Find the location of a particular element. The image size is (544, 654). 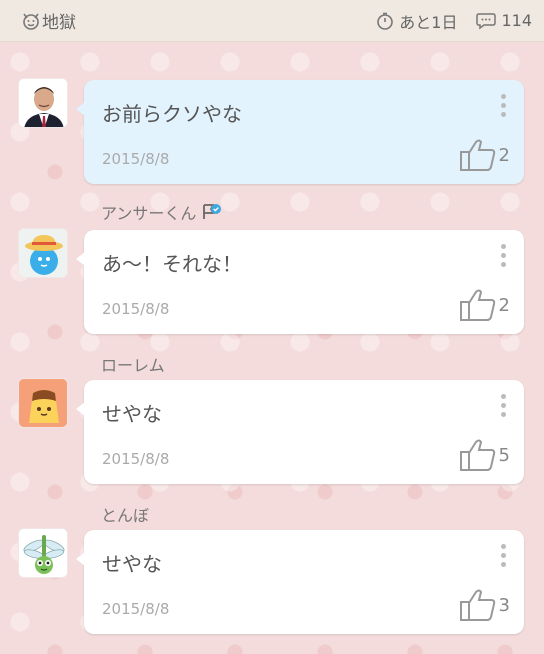

avatar-dragonfly is located at coordinates (43, 553).